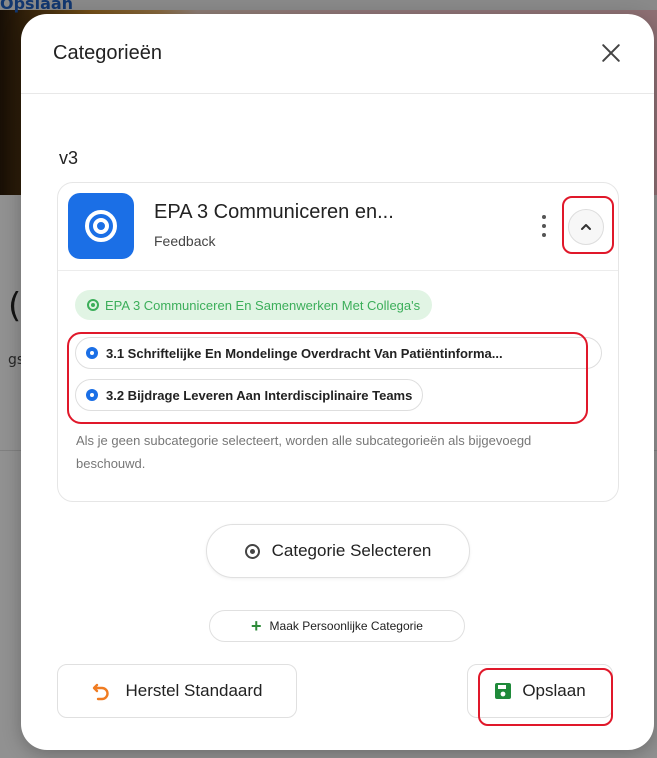 The image size is (657, 758). Describe the element at coordinates (611, 53) in the screenshot. I see `close-icon` at that location.